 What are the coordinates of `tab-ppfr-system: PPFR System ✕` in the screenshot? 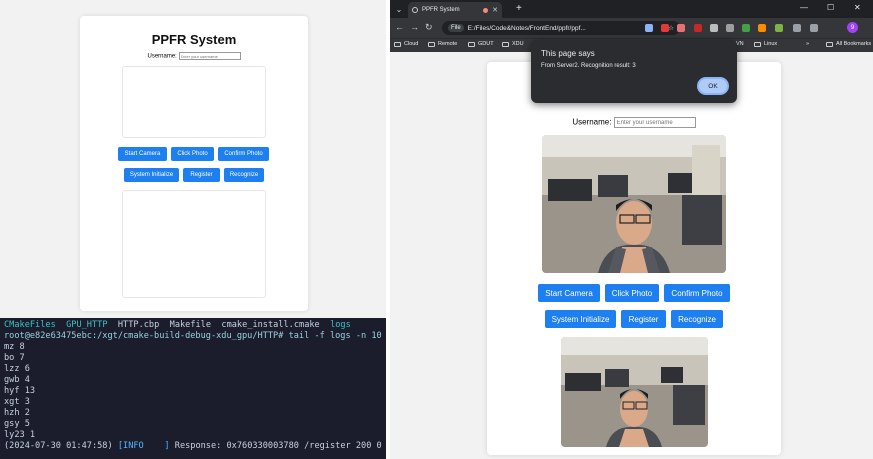 It's located at (455, 10).